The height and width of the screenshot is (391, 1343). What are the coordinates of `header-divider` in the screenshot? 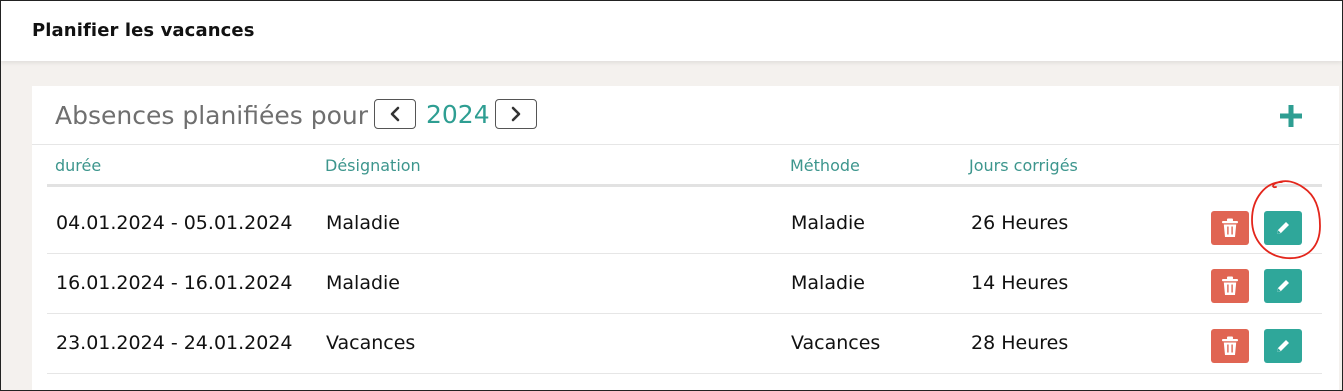 It's located at (684, 185).